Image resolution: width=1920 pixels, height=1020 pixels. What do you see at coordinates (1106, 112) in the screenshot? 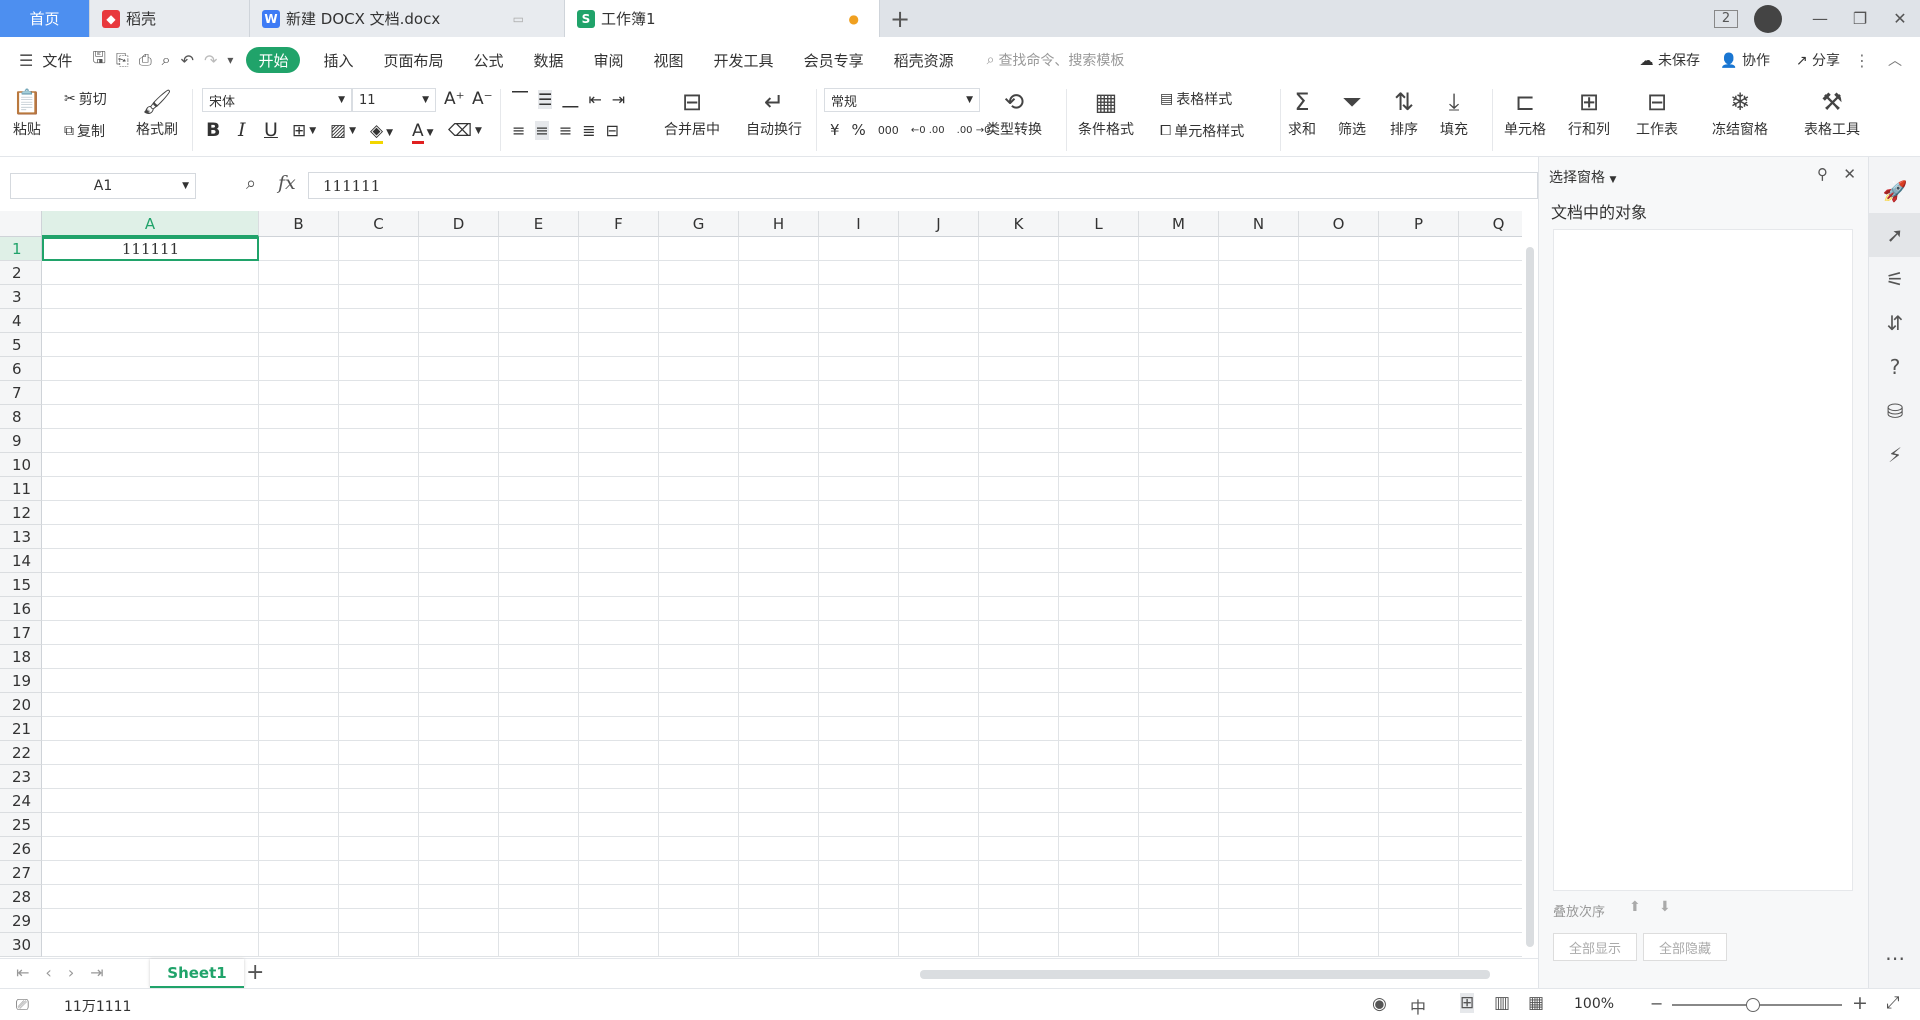
I see `cond-format-button: ▦ 条件格式` at bounding box center [1106, 112].